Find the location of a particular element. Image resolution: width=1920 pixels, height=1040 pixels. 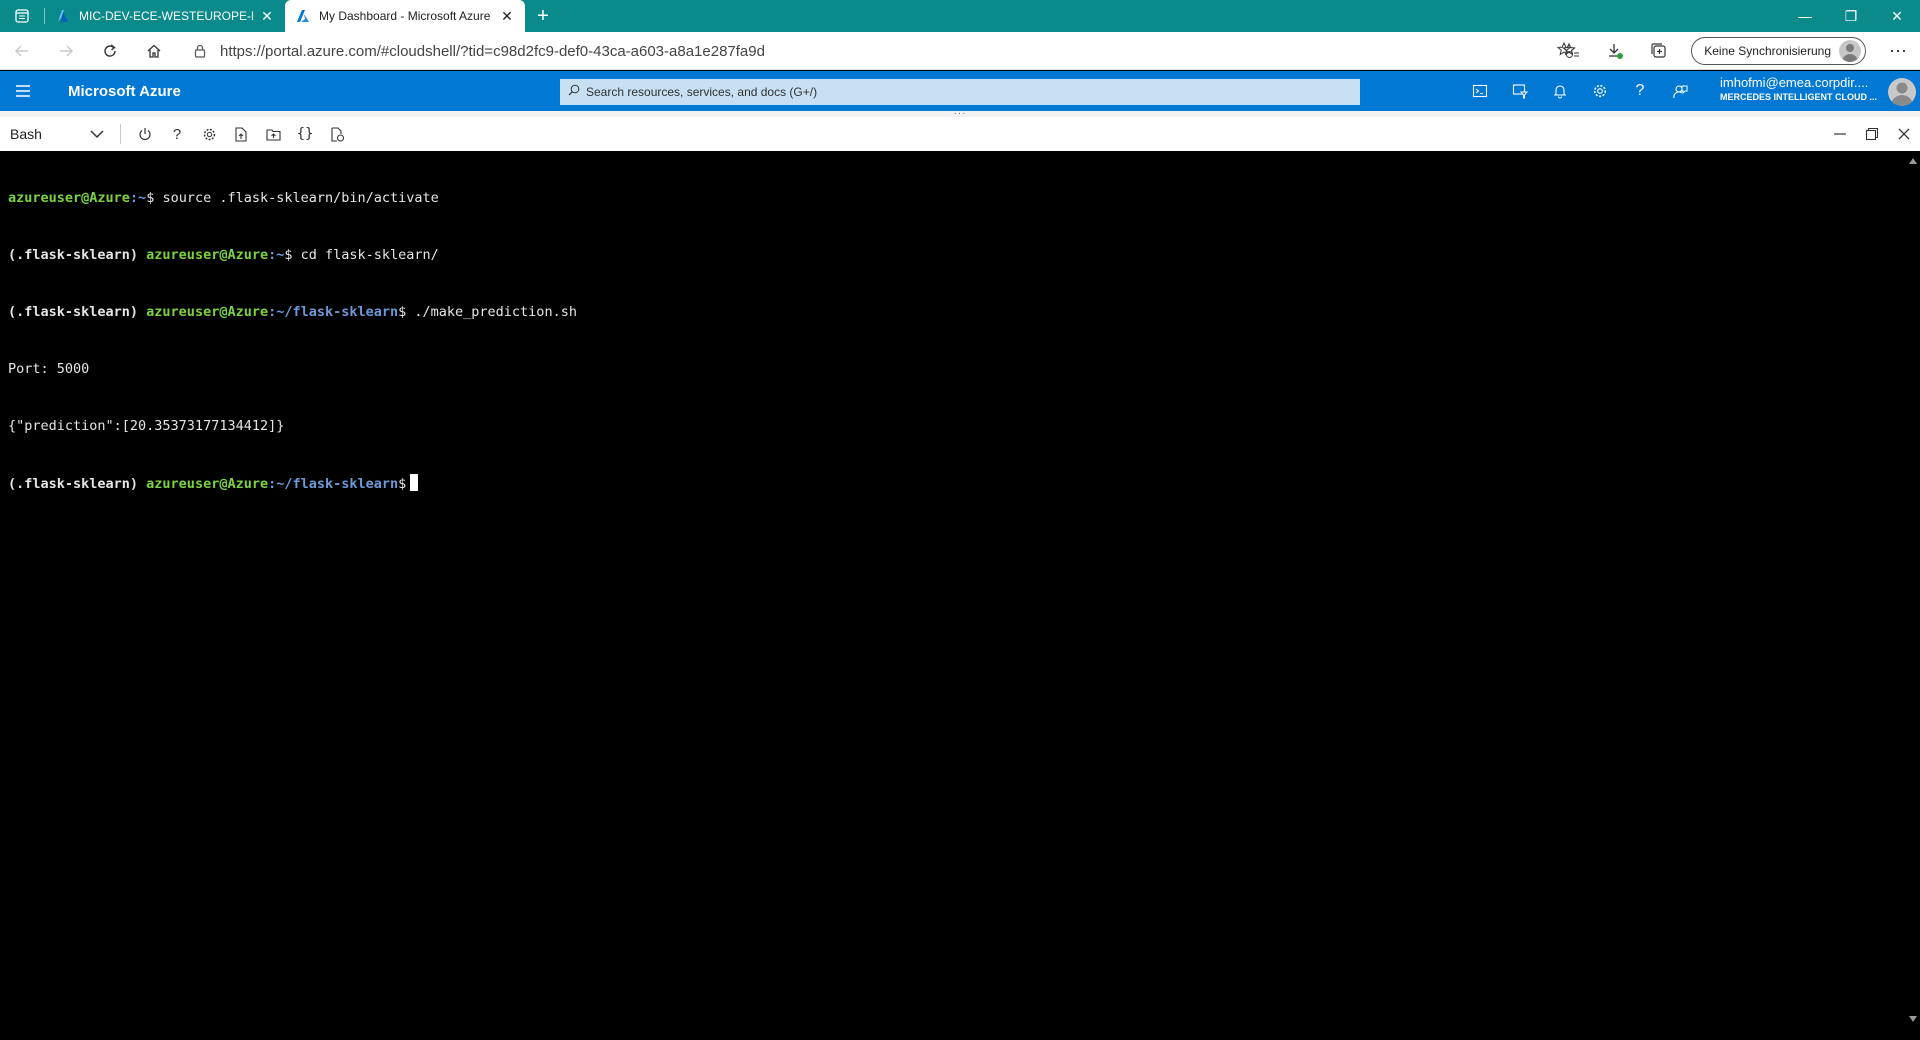

tab-title: MIC-DEV-ECE-WESTEUROPE-DD is located at coordinates (166, 16).